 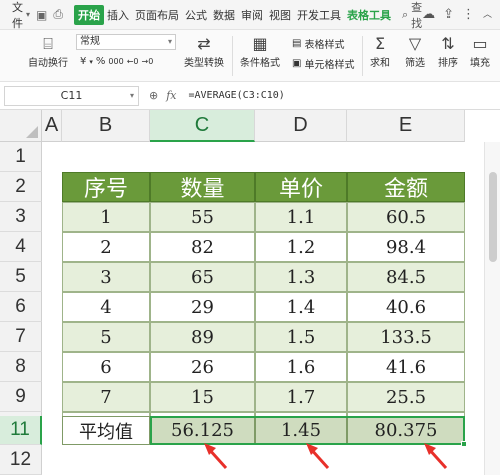 I want to click on table-style-button: ▤ 表格样式, so click(x=318, y=43).